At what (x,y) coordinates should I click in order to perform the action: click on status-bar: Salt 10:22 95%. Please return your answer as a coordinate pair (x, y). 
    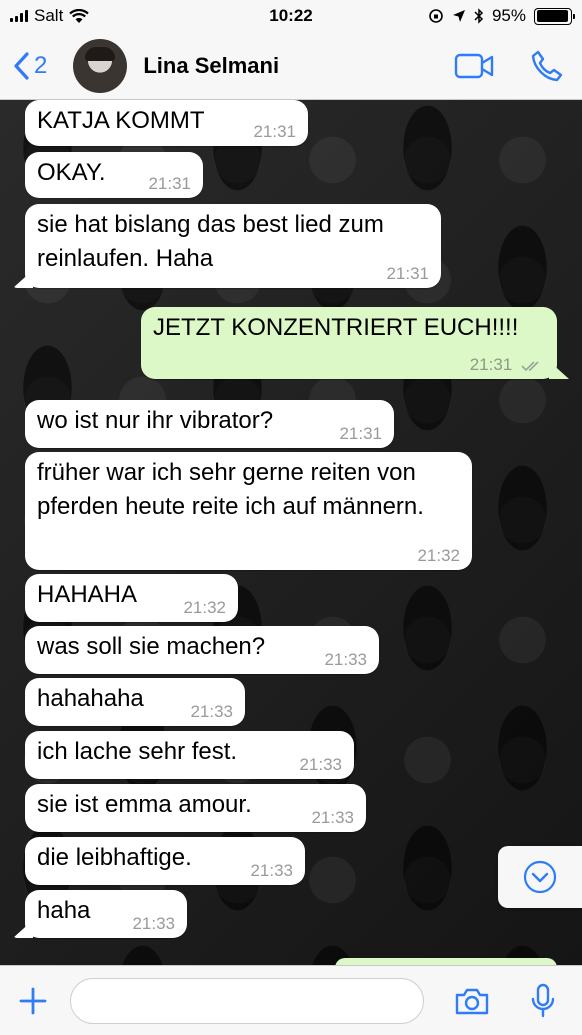
    Looking at the image, I should click on (291, 16).